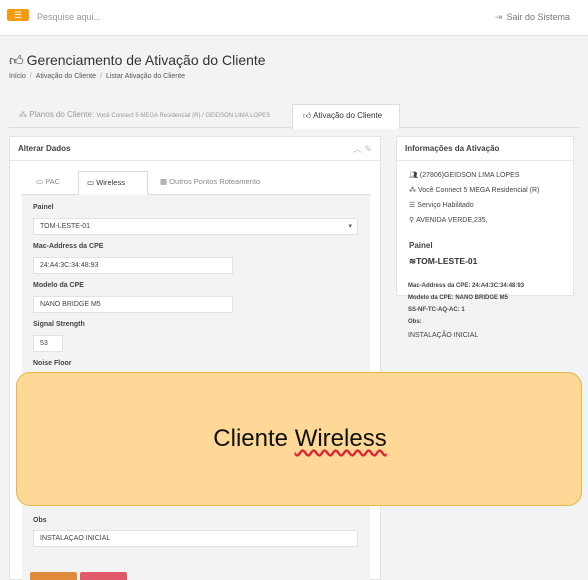  What do you see at coordinates (294, 18) in the screenshot?
I see `top-bar: ☰ Pesquise aqui... ⇥ Sair do Sistema` at bounding box center [294, 18].